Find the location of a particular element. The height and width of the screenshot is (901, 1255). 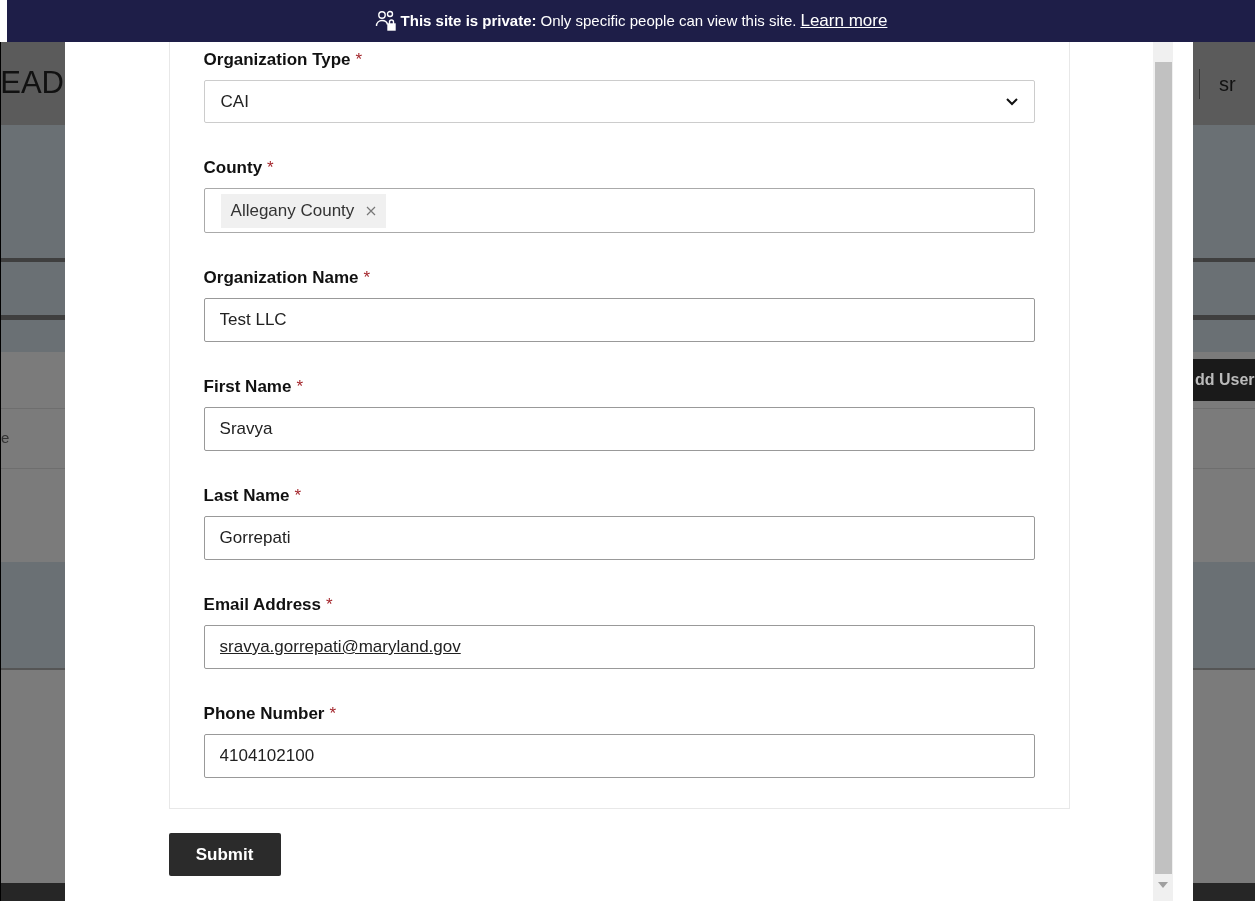

user-name: sr is located at coordinates (1217, 83).